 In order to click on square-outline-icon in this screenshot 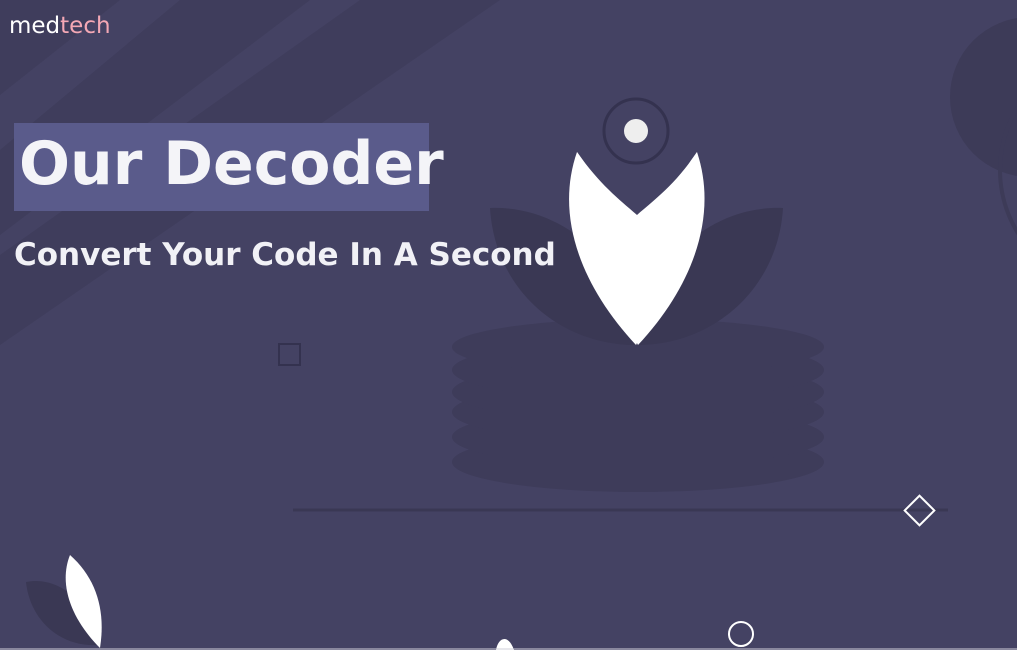, I will do `click(289, 354)`.